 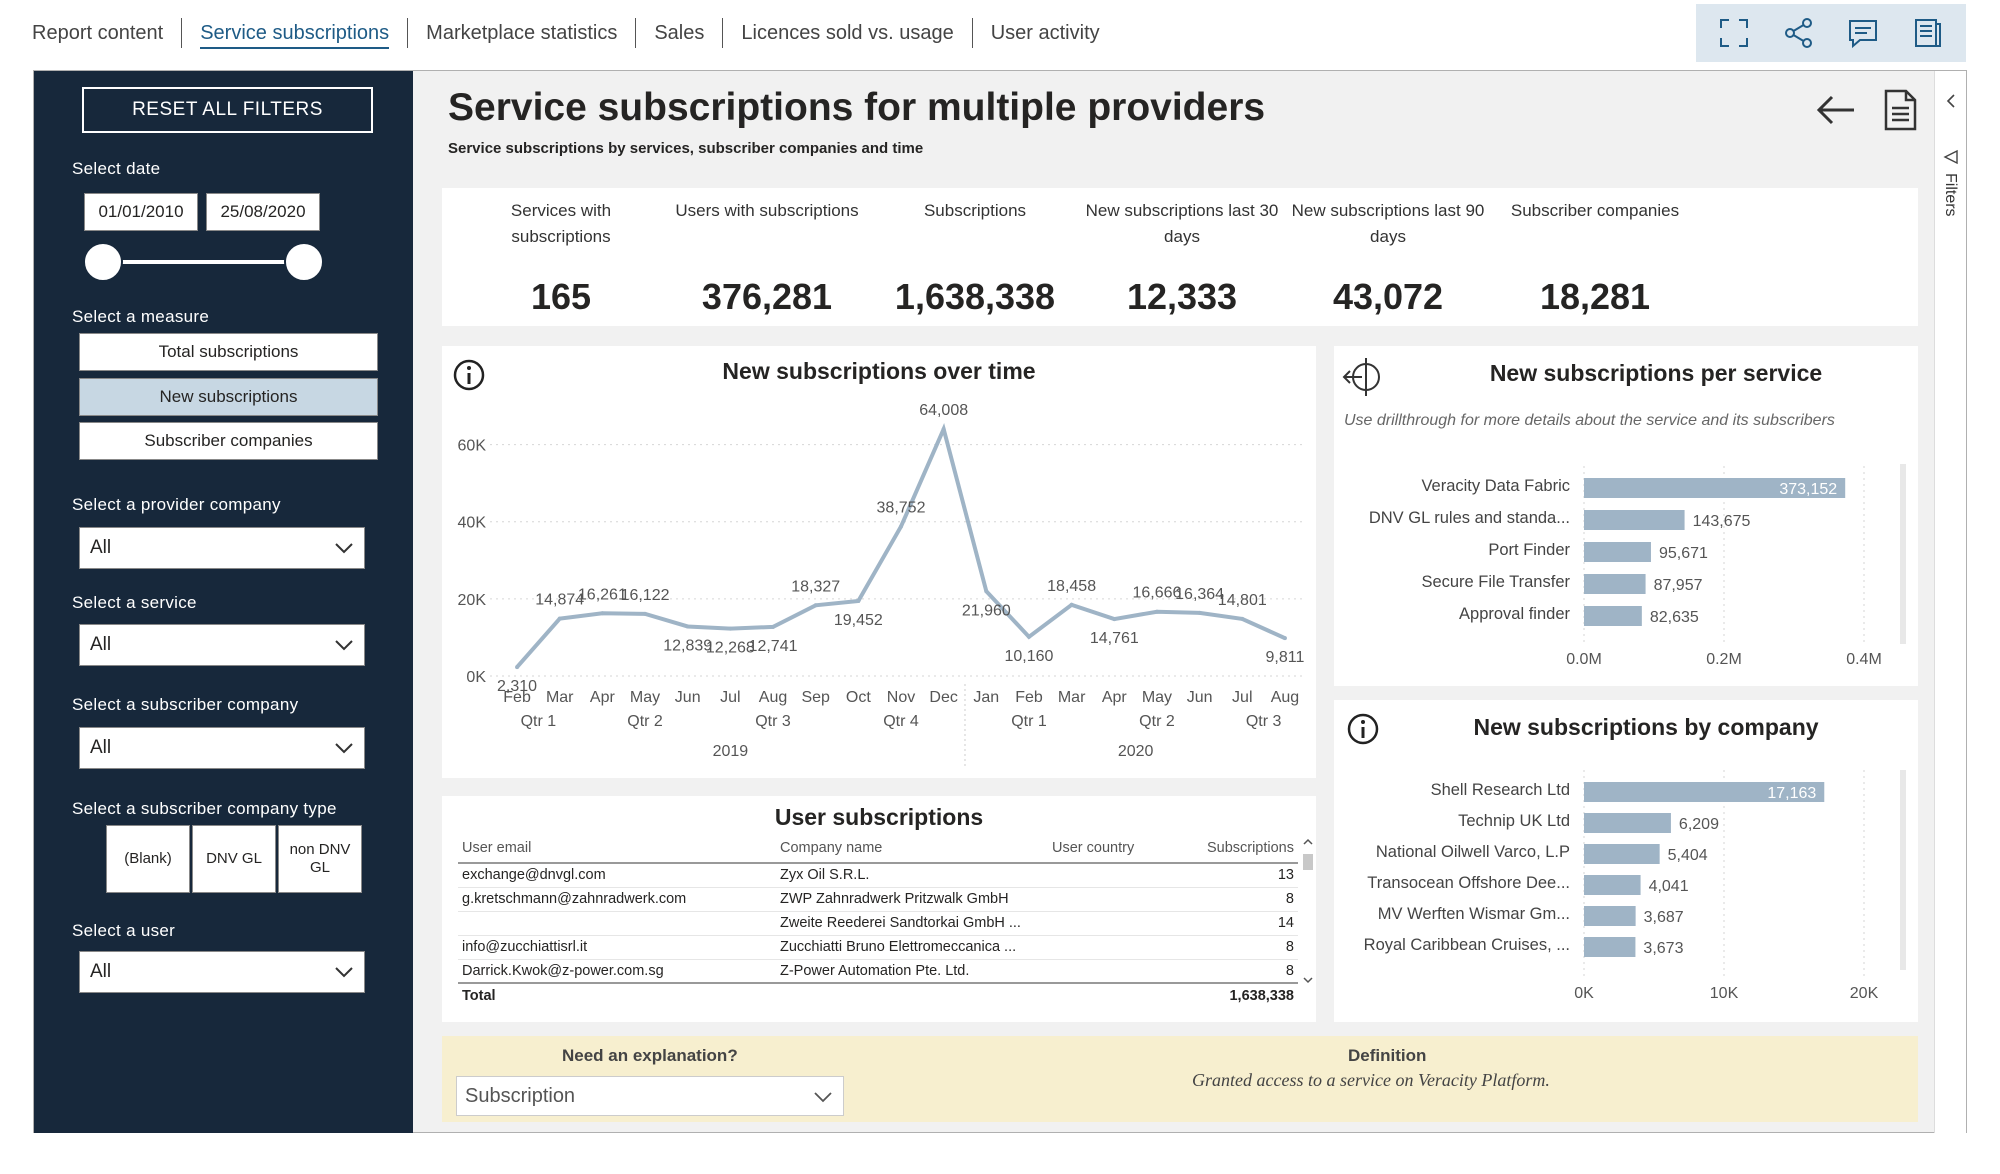 I want to click on table-row: exchange@dnvgl.com Zyx Oil S.R.L. 13, so click(x=878, y=875).